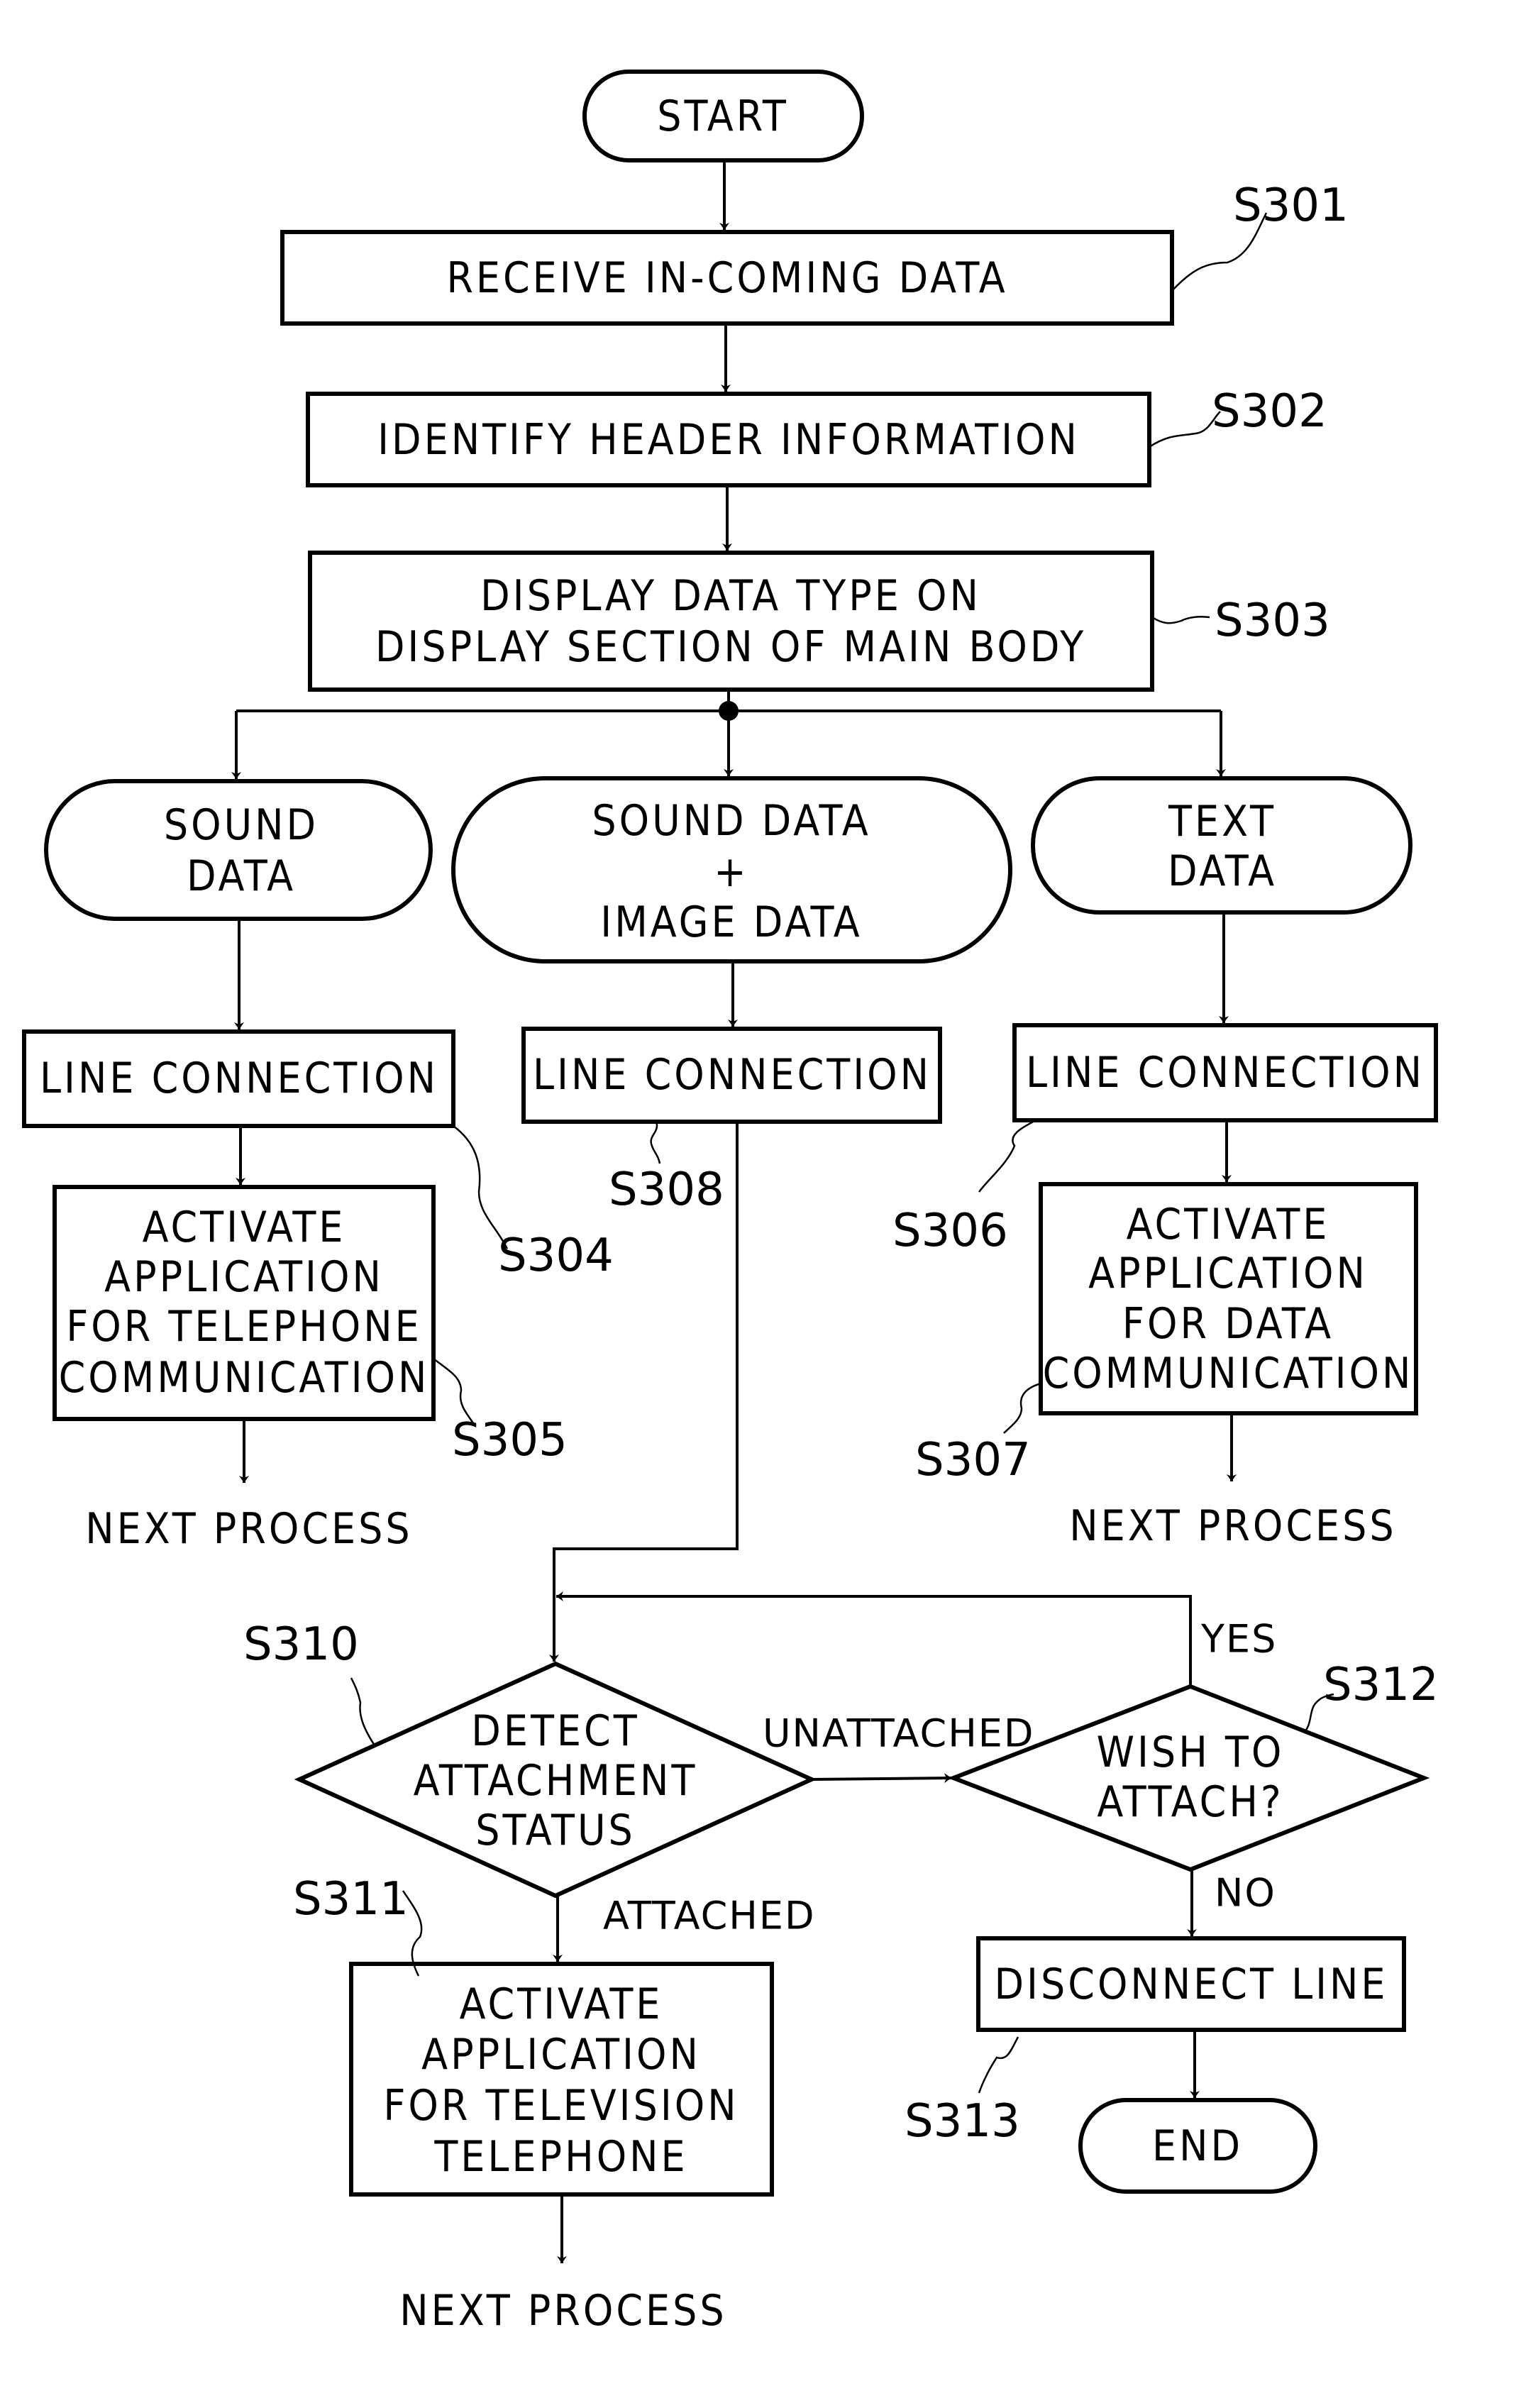  I want to click on step-label-s310: S310, so click(301, 1644).